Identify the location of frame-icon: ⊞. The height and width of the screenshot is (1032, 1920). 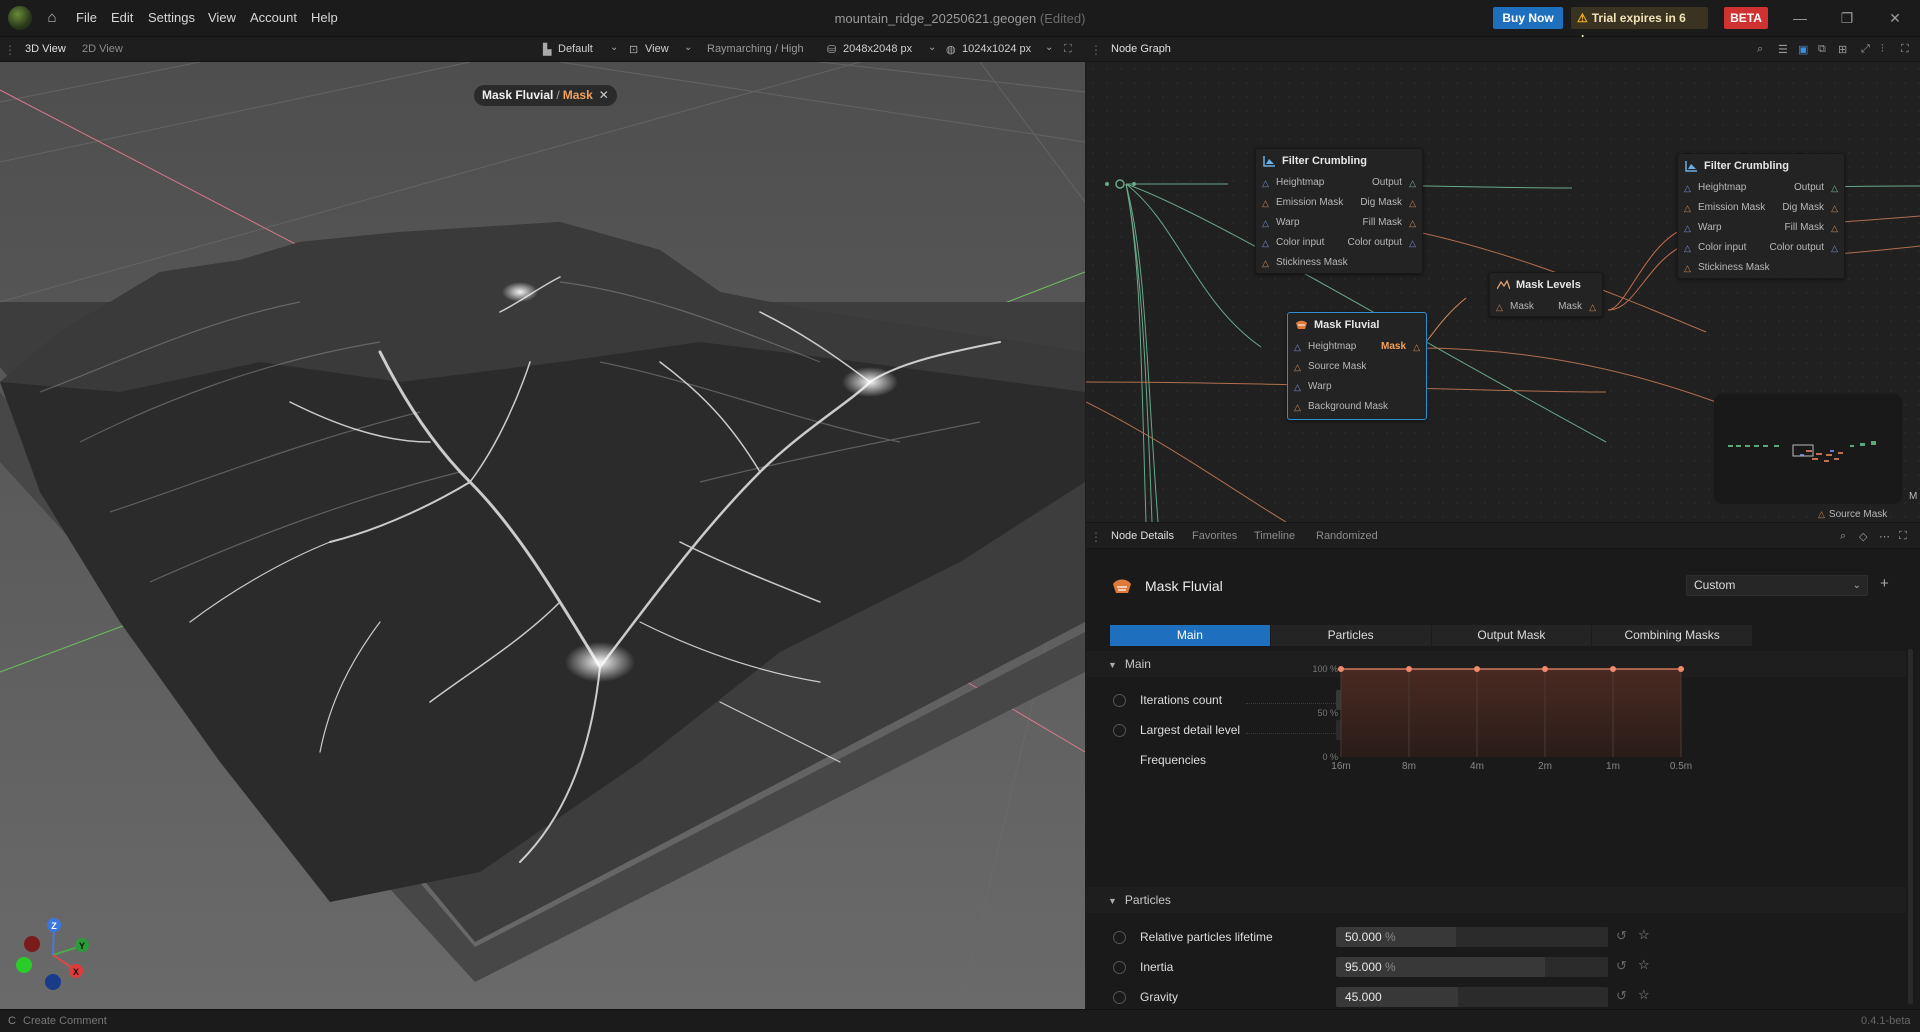
(1842, 49).